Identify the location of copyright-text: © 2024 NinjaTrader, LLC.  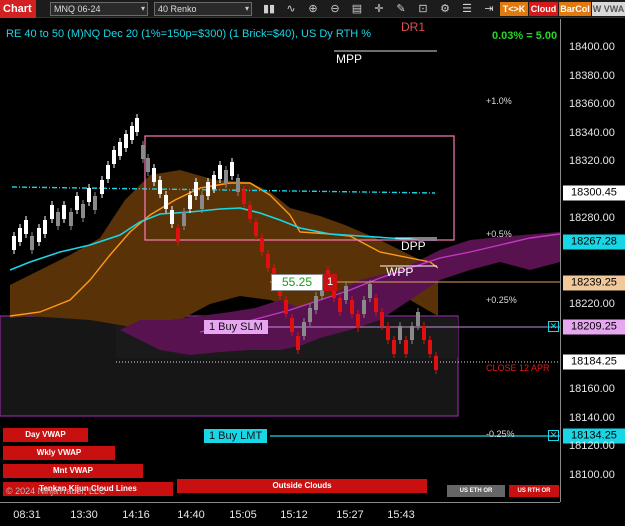
(56, 491).